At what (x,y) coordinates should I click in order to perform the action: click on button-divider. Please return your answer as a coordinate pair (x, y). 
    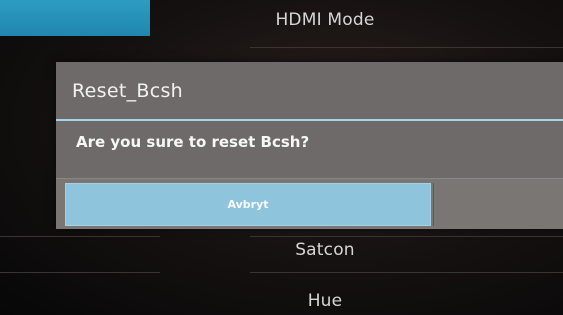
    Looking at the image, I should click on (433, 204).